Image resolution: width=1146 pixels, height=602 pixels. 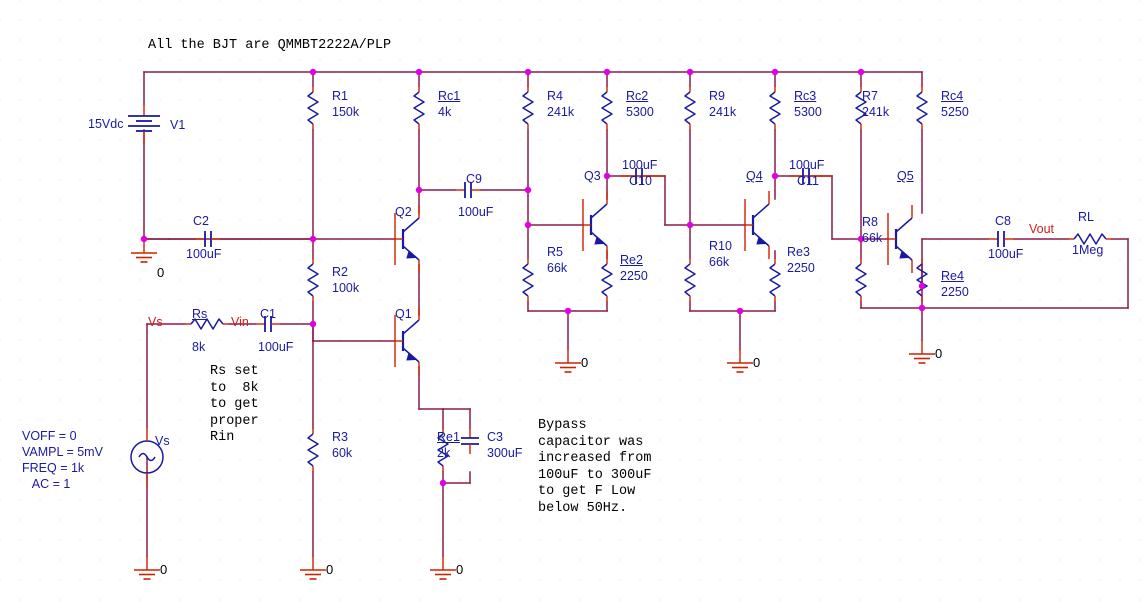 What do you see at coordinates (719, 262) in the screenshot?
I see `label-R10-val: 66k` at bounding box center [719, 262].